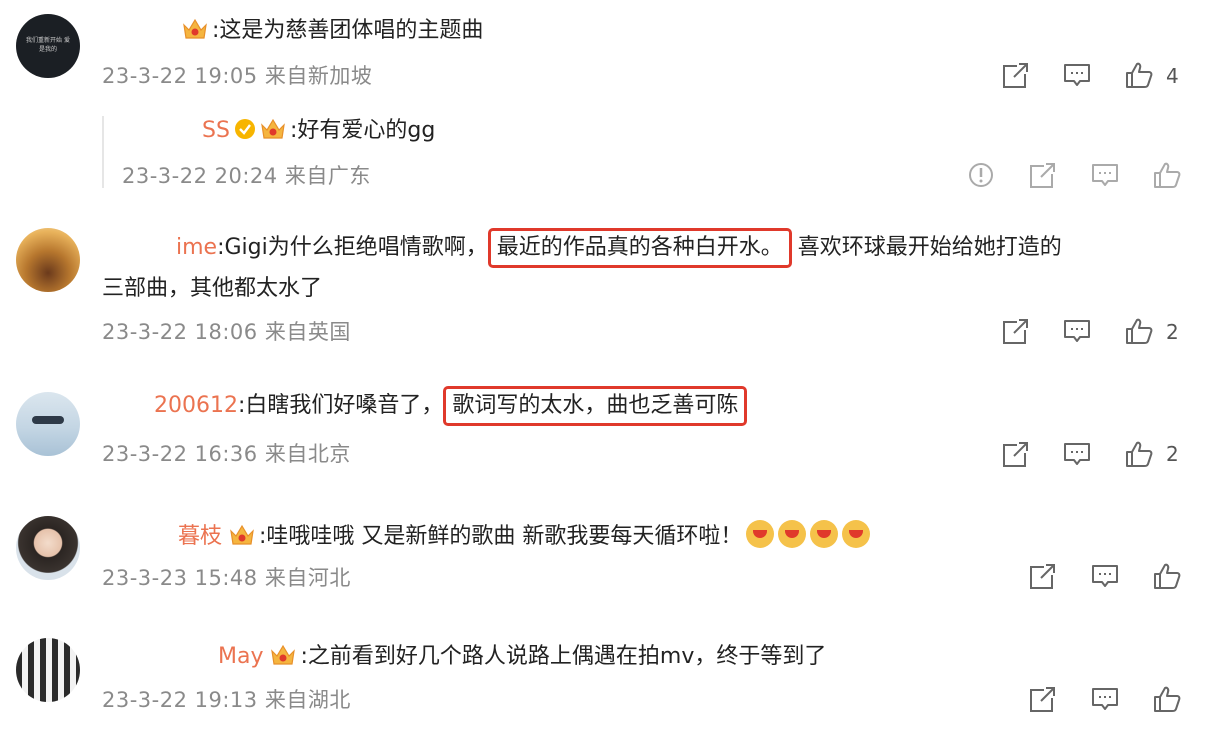 This screenshot has width=1212, height=730. Describe the element at coordinates (240, 656) in the screenshot. I see `username: May` at that location.